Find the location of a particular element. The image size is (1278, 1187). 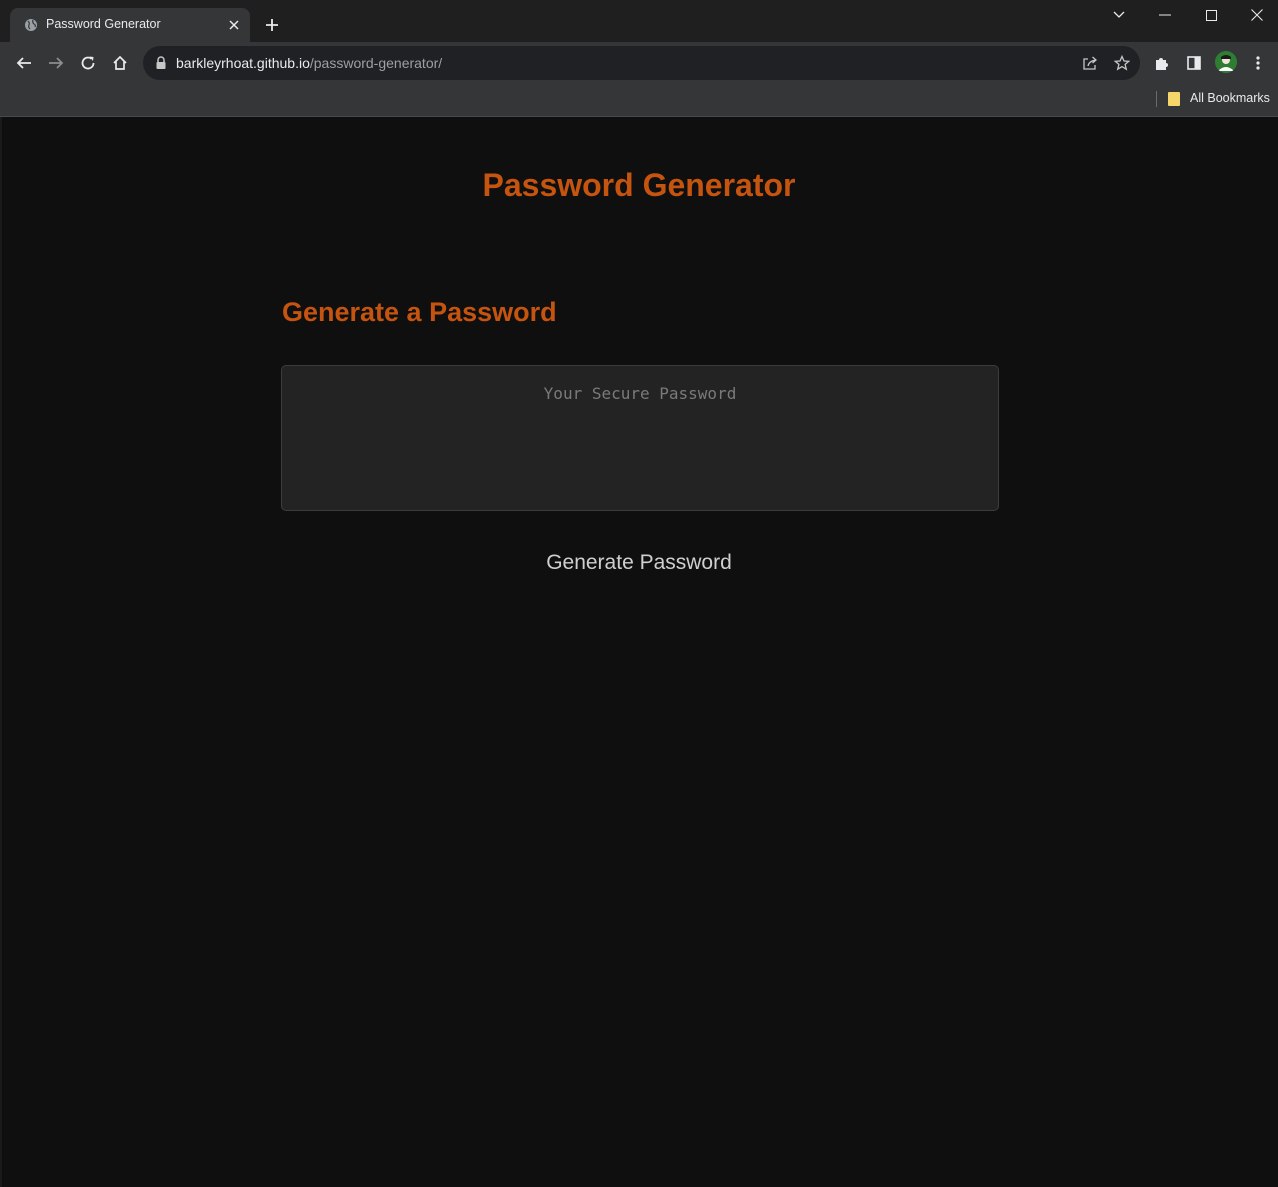

back-arrow-icon is located at coordinates (24, 63).